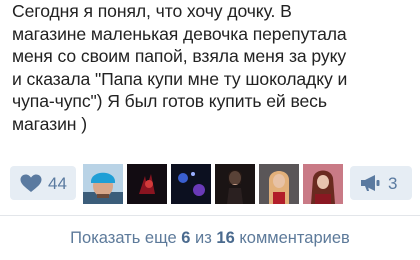 This screenshot has width=420, height=260. Describe the element at coordinates (381, 183) in the screenshot. I see `share-button: 3` at that location.